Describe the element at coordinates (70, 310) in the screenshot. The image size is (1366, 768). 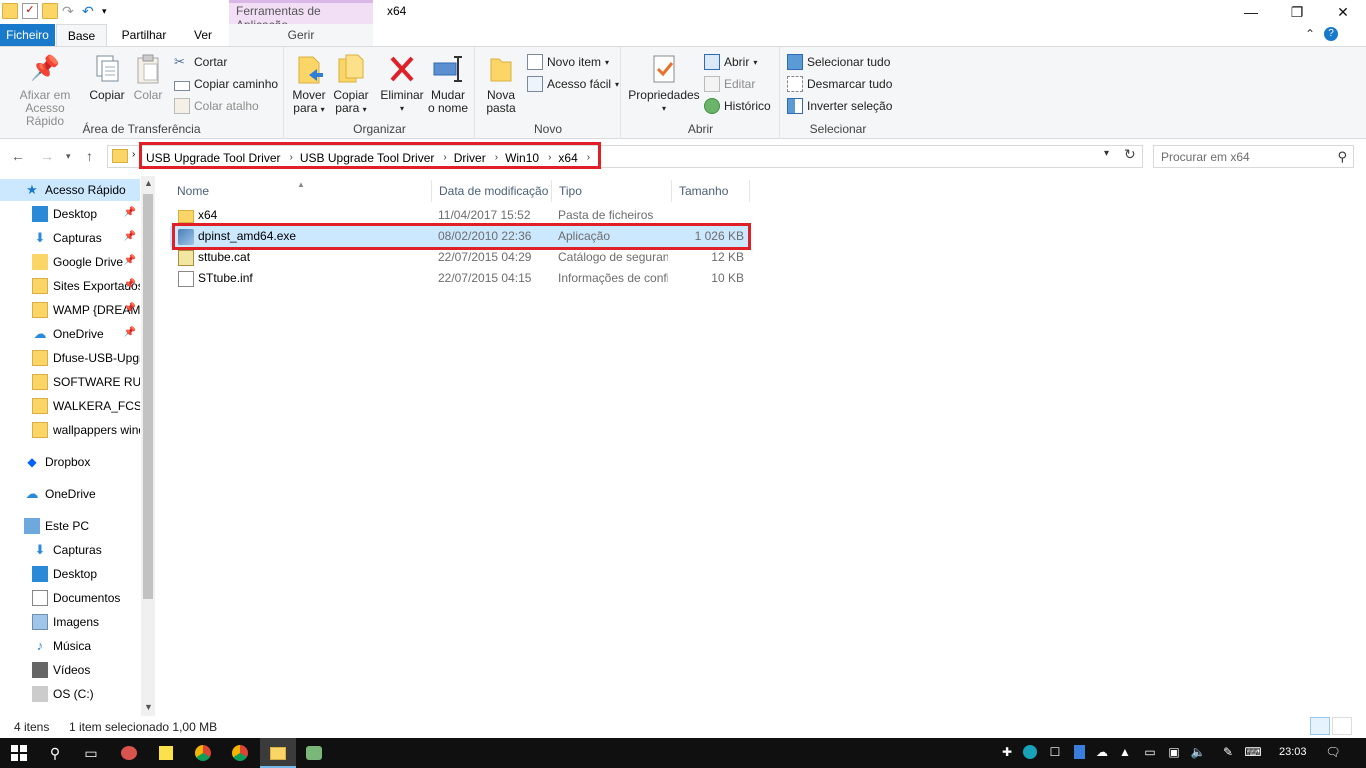
I see `nav-item: WAMP {DREAMWEAVER}📌` at that location.